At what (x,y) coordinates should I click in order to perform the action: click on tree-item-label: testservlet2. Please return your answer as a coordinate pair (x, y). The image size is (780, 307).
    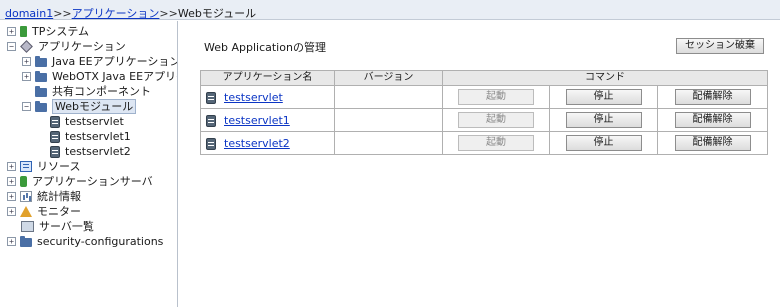
    Looking at the image, I should click on (98, 151).